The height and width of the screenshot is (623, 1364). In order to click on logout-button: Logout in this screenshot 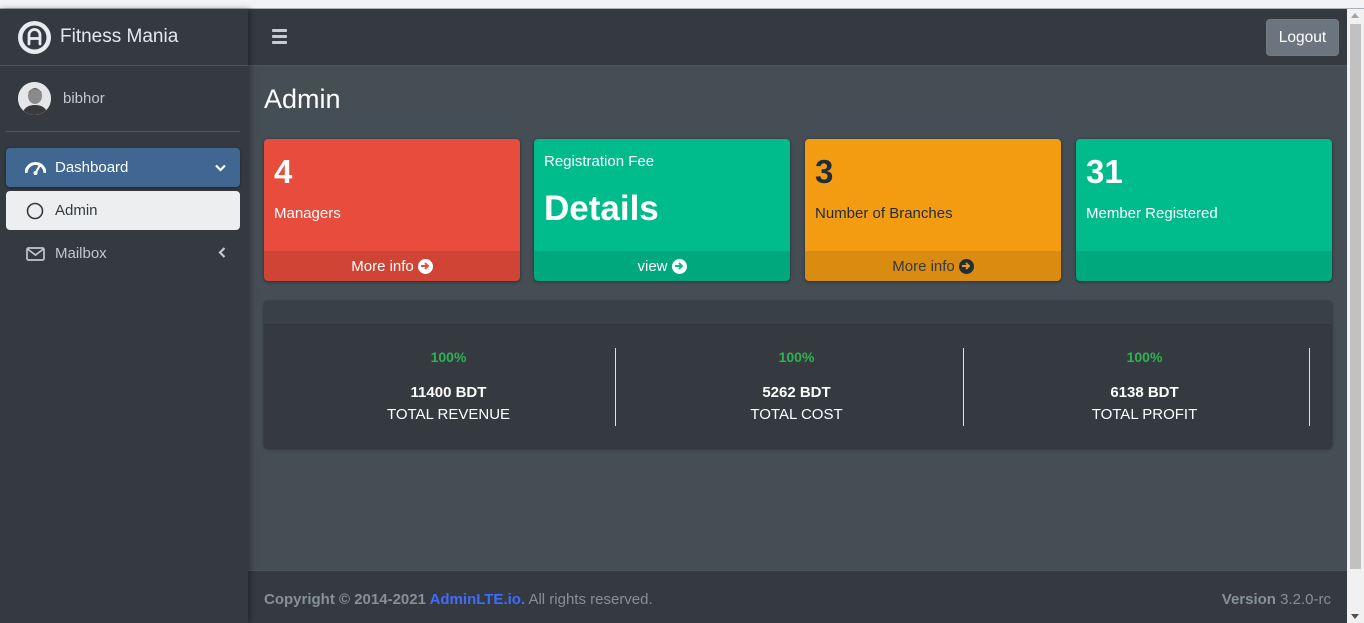, I will do `click(1302, 37)`.